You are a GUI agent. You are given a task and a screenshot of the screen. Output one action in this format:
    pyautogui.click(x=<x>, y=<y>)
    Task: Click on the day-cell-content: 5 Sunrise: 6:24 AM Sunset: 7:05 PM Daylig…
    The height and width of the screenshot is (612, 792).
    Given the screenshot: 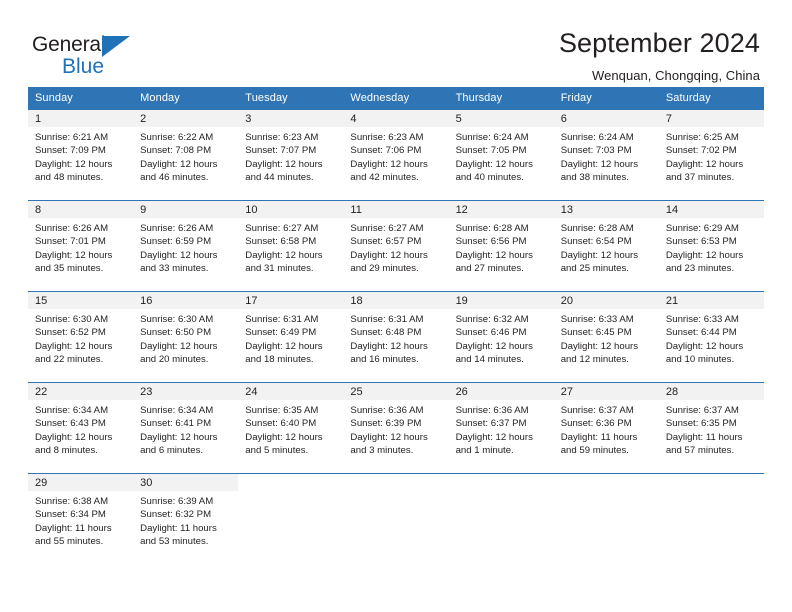 What is the action you would take?
    pyautogui.click(x=501, y=155)
    